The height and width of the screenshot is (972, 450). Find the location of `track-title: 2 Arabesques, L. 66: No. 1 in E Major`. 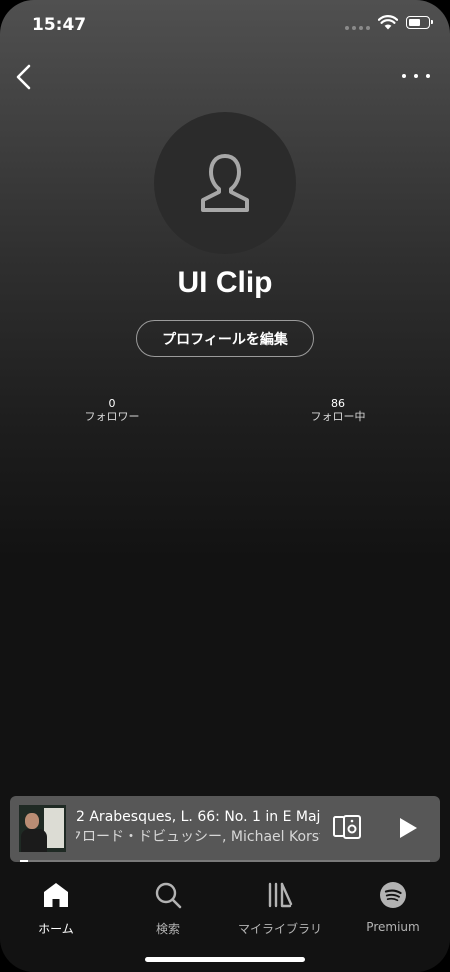

track-title: 2 Arabesques, L. 66: No. 1 in E Major is located at coordinates (198, 817).